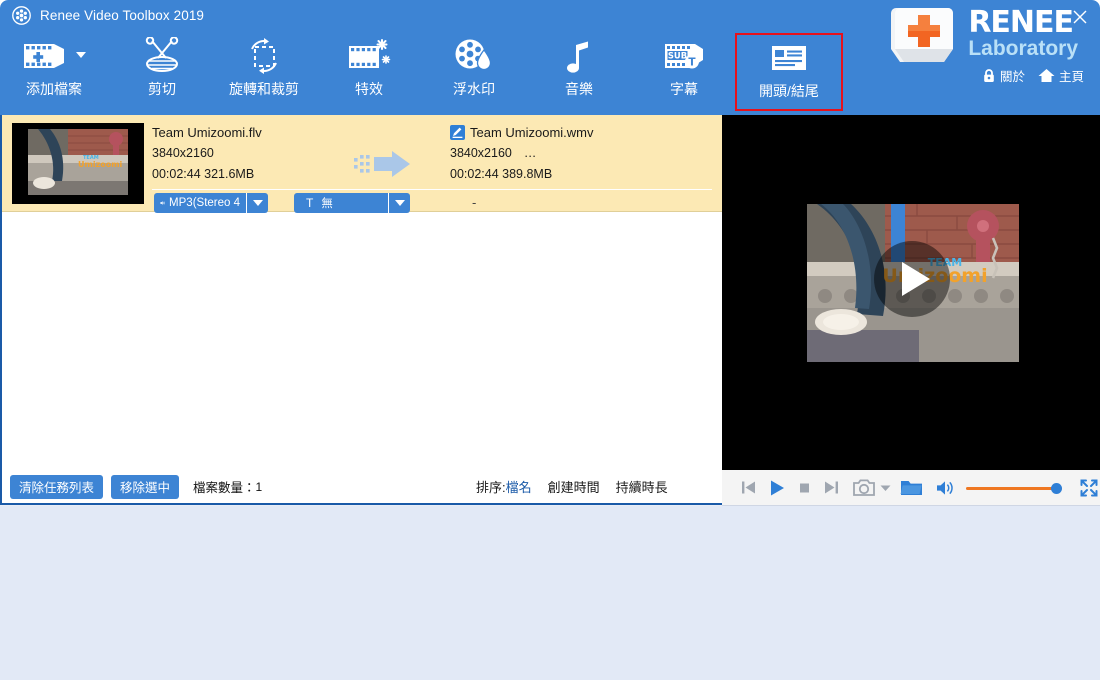  I want to click on subtitle-track-selector: T 無, so click(352, 203).